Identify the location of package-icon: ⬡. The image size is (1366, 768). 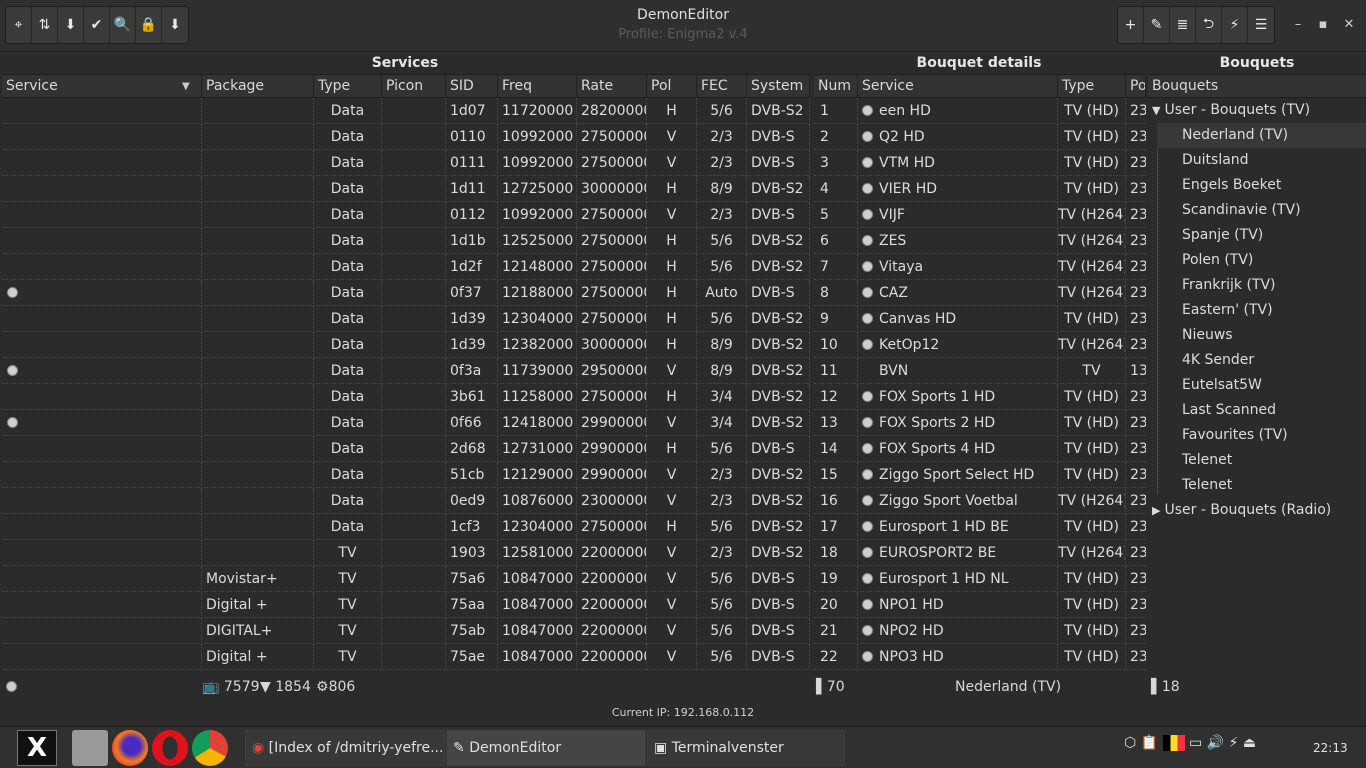
(1130, 743).